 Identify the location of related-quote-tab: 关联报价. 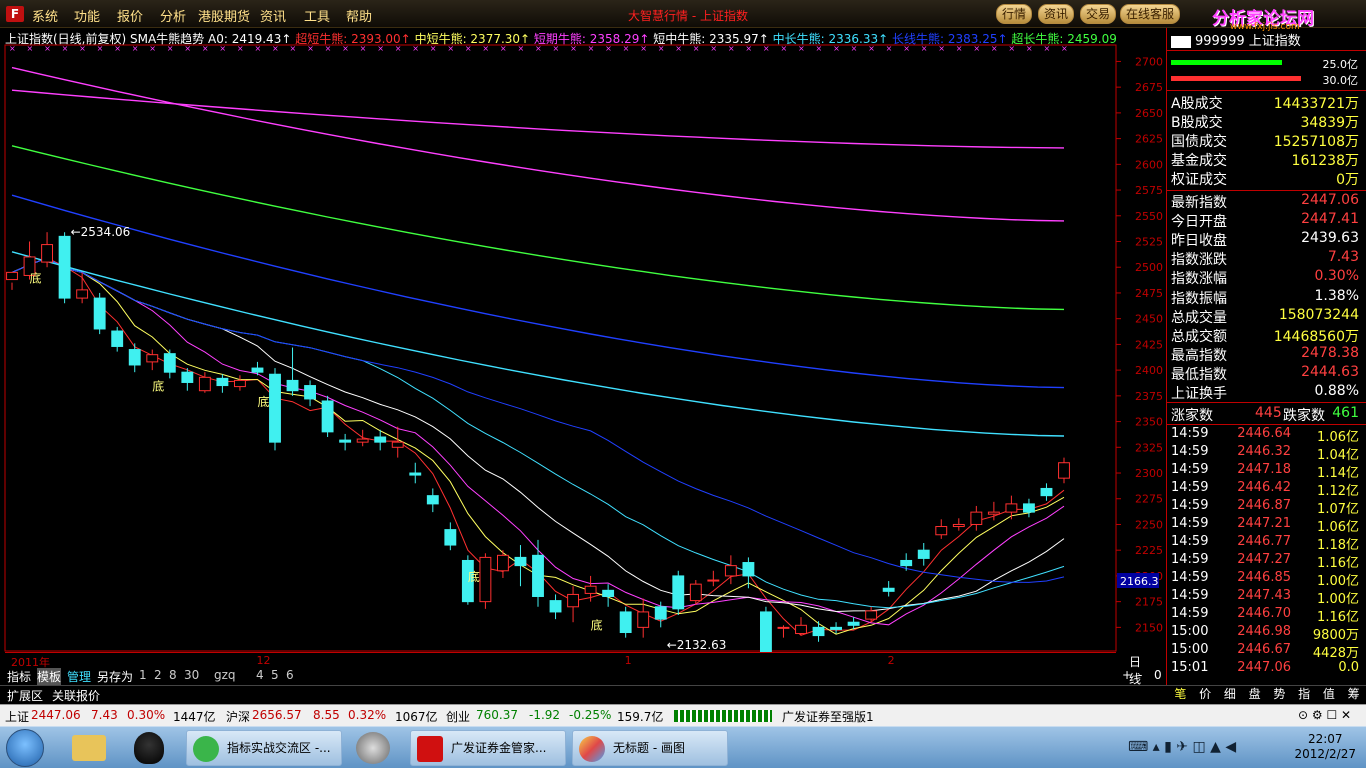
(76, 695).